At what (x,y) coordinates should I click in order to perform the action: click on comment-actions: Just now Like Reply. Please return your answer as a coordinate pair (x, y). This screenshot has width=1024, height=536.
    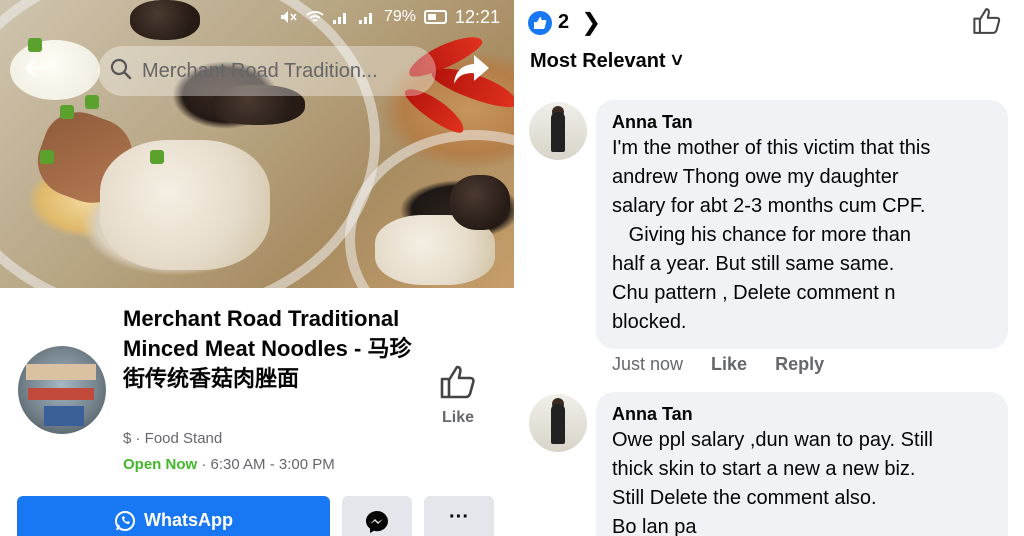
    Looking at the image, I should click on (718, 364).